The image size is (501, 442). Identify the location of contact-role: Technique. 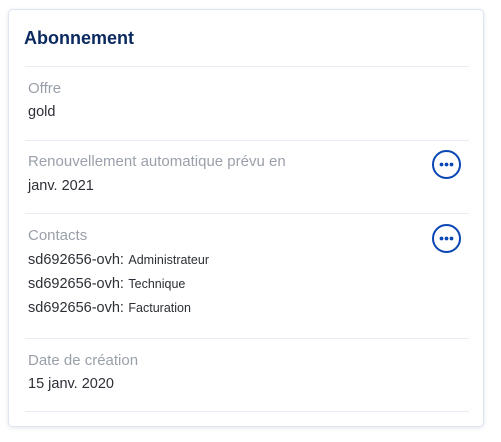
(157, 284).